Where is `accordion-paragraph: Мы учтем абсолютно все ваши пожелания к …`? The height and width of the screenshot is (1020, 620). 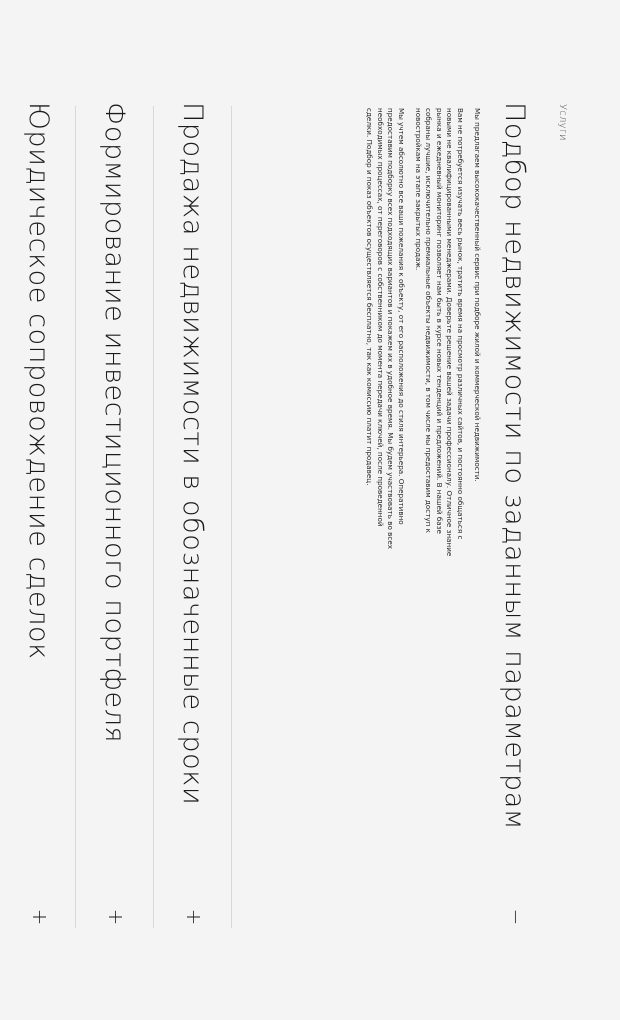
accordion-paragraph: Мы учтем абсолютно все ваши пожелания к … is located at coordinates (385, 329).